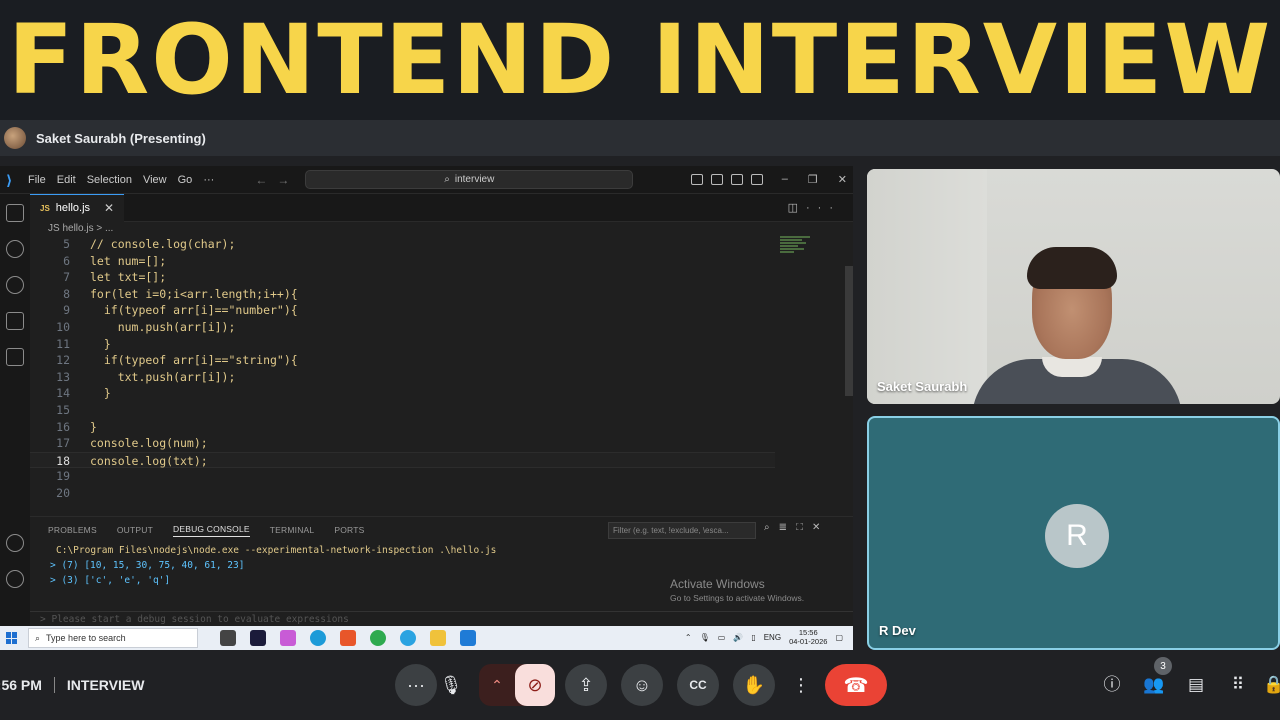  Describe the element at coordinates (15, 579) in the screenshot. I see `settings-gear-icon` at that location.